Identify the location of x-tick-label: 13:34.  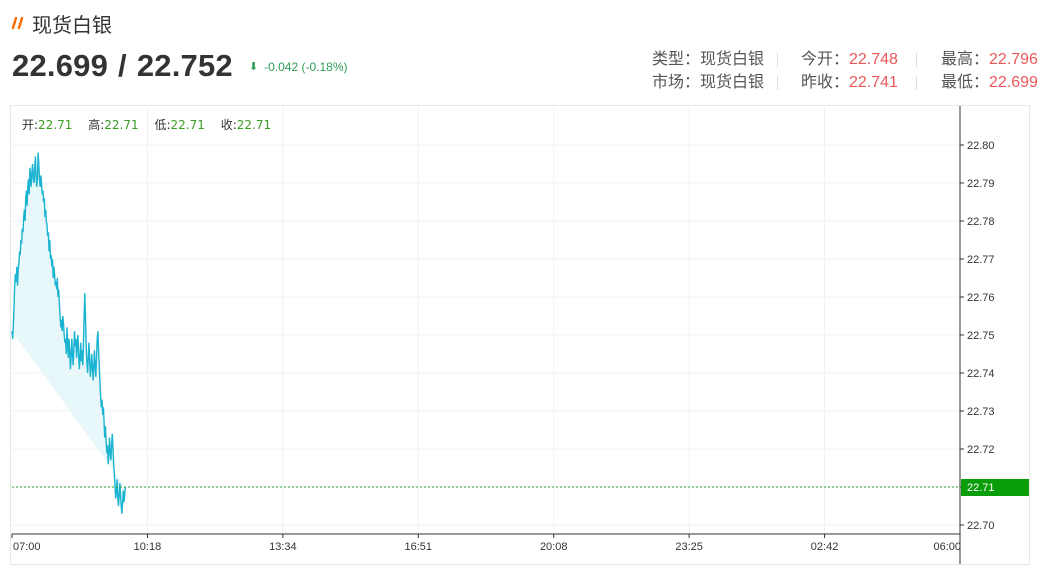
(283, 547).